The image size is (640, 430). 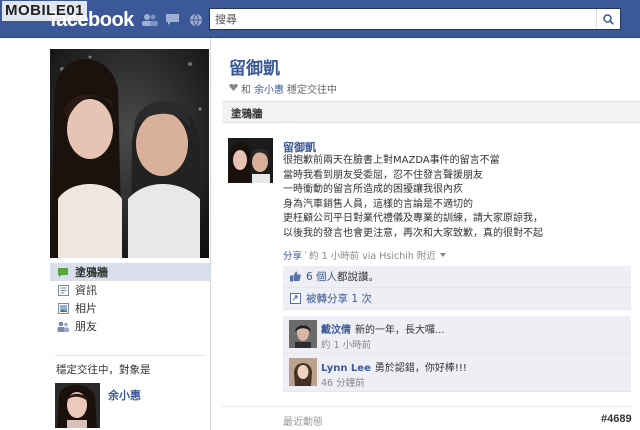 What do you see at coordinates (346, 344) in the screenshot?
I see `comment-timestamp: 約 1 小時前` at bounding box center [346, 344].